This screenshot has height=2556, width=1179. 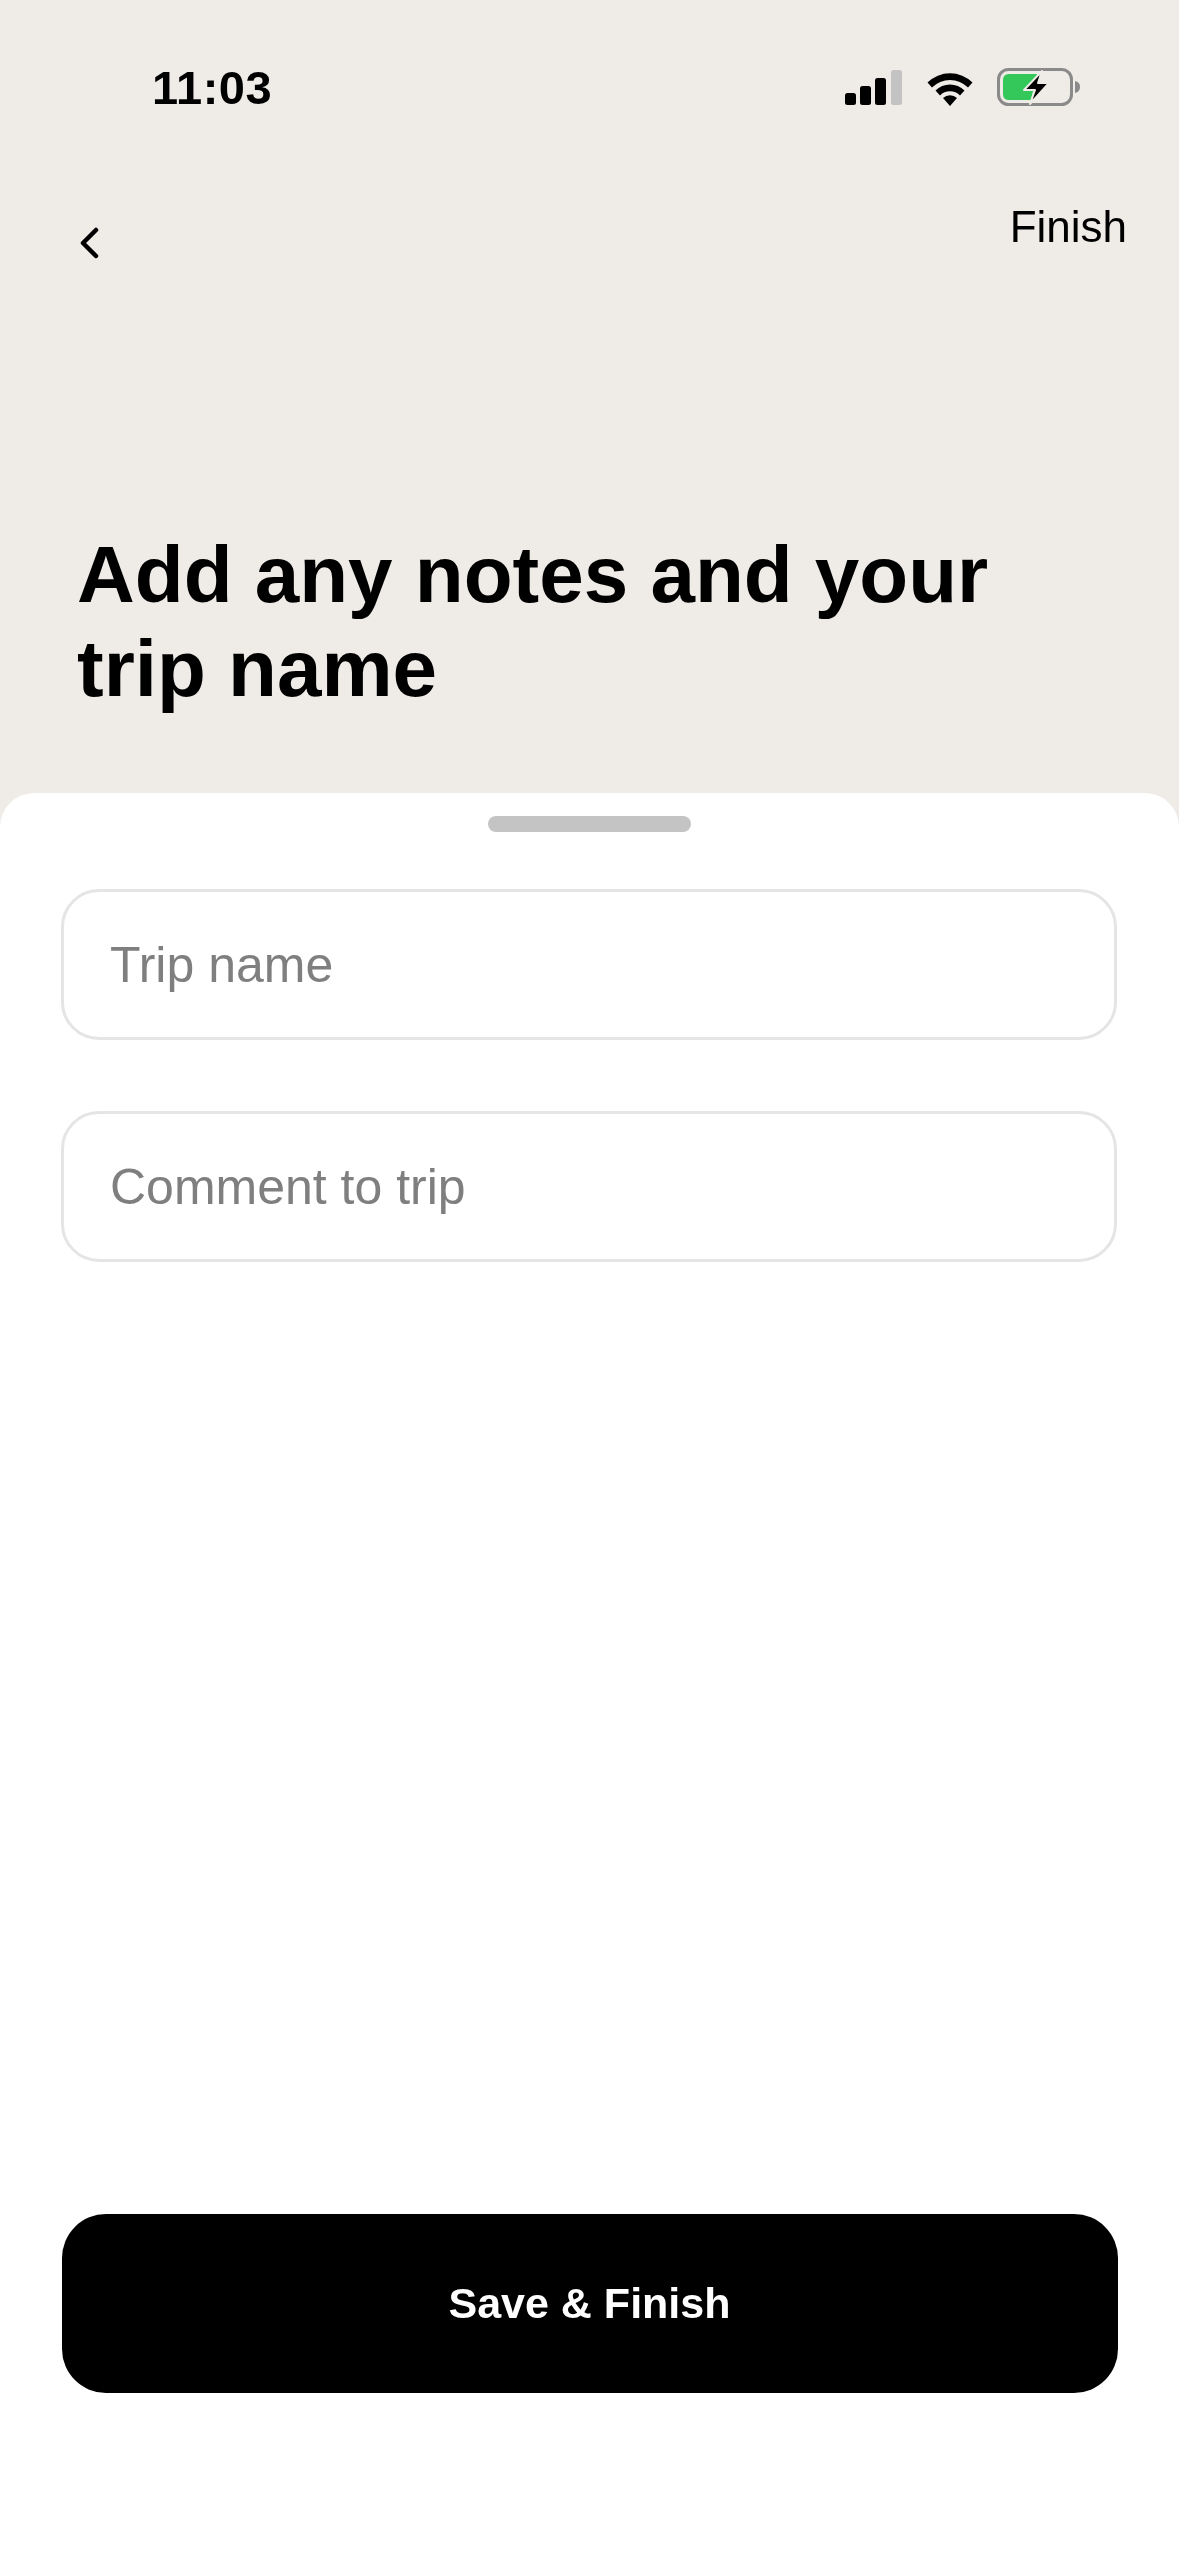 What do you see at coordinates (589, 1186) in the screenshot?
I see `input-field: Comment to trip` at bounding box center [589, 1186].